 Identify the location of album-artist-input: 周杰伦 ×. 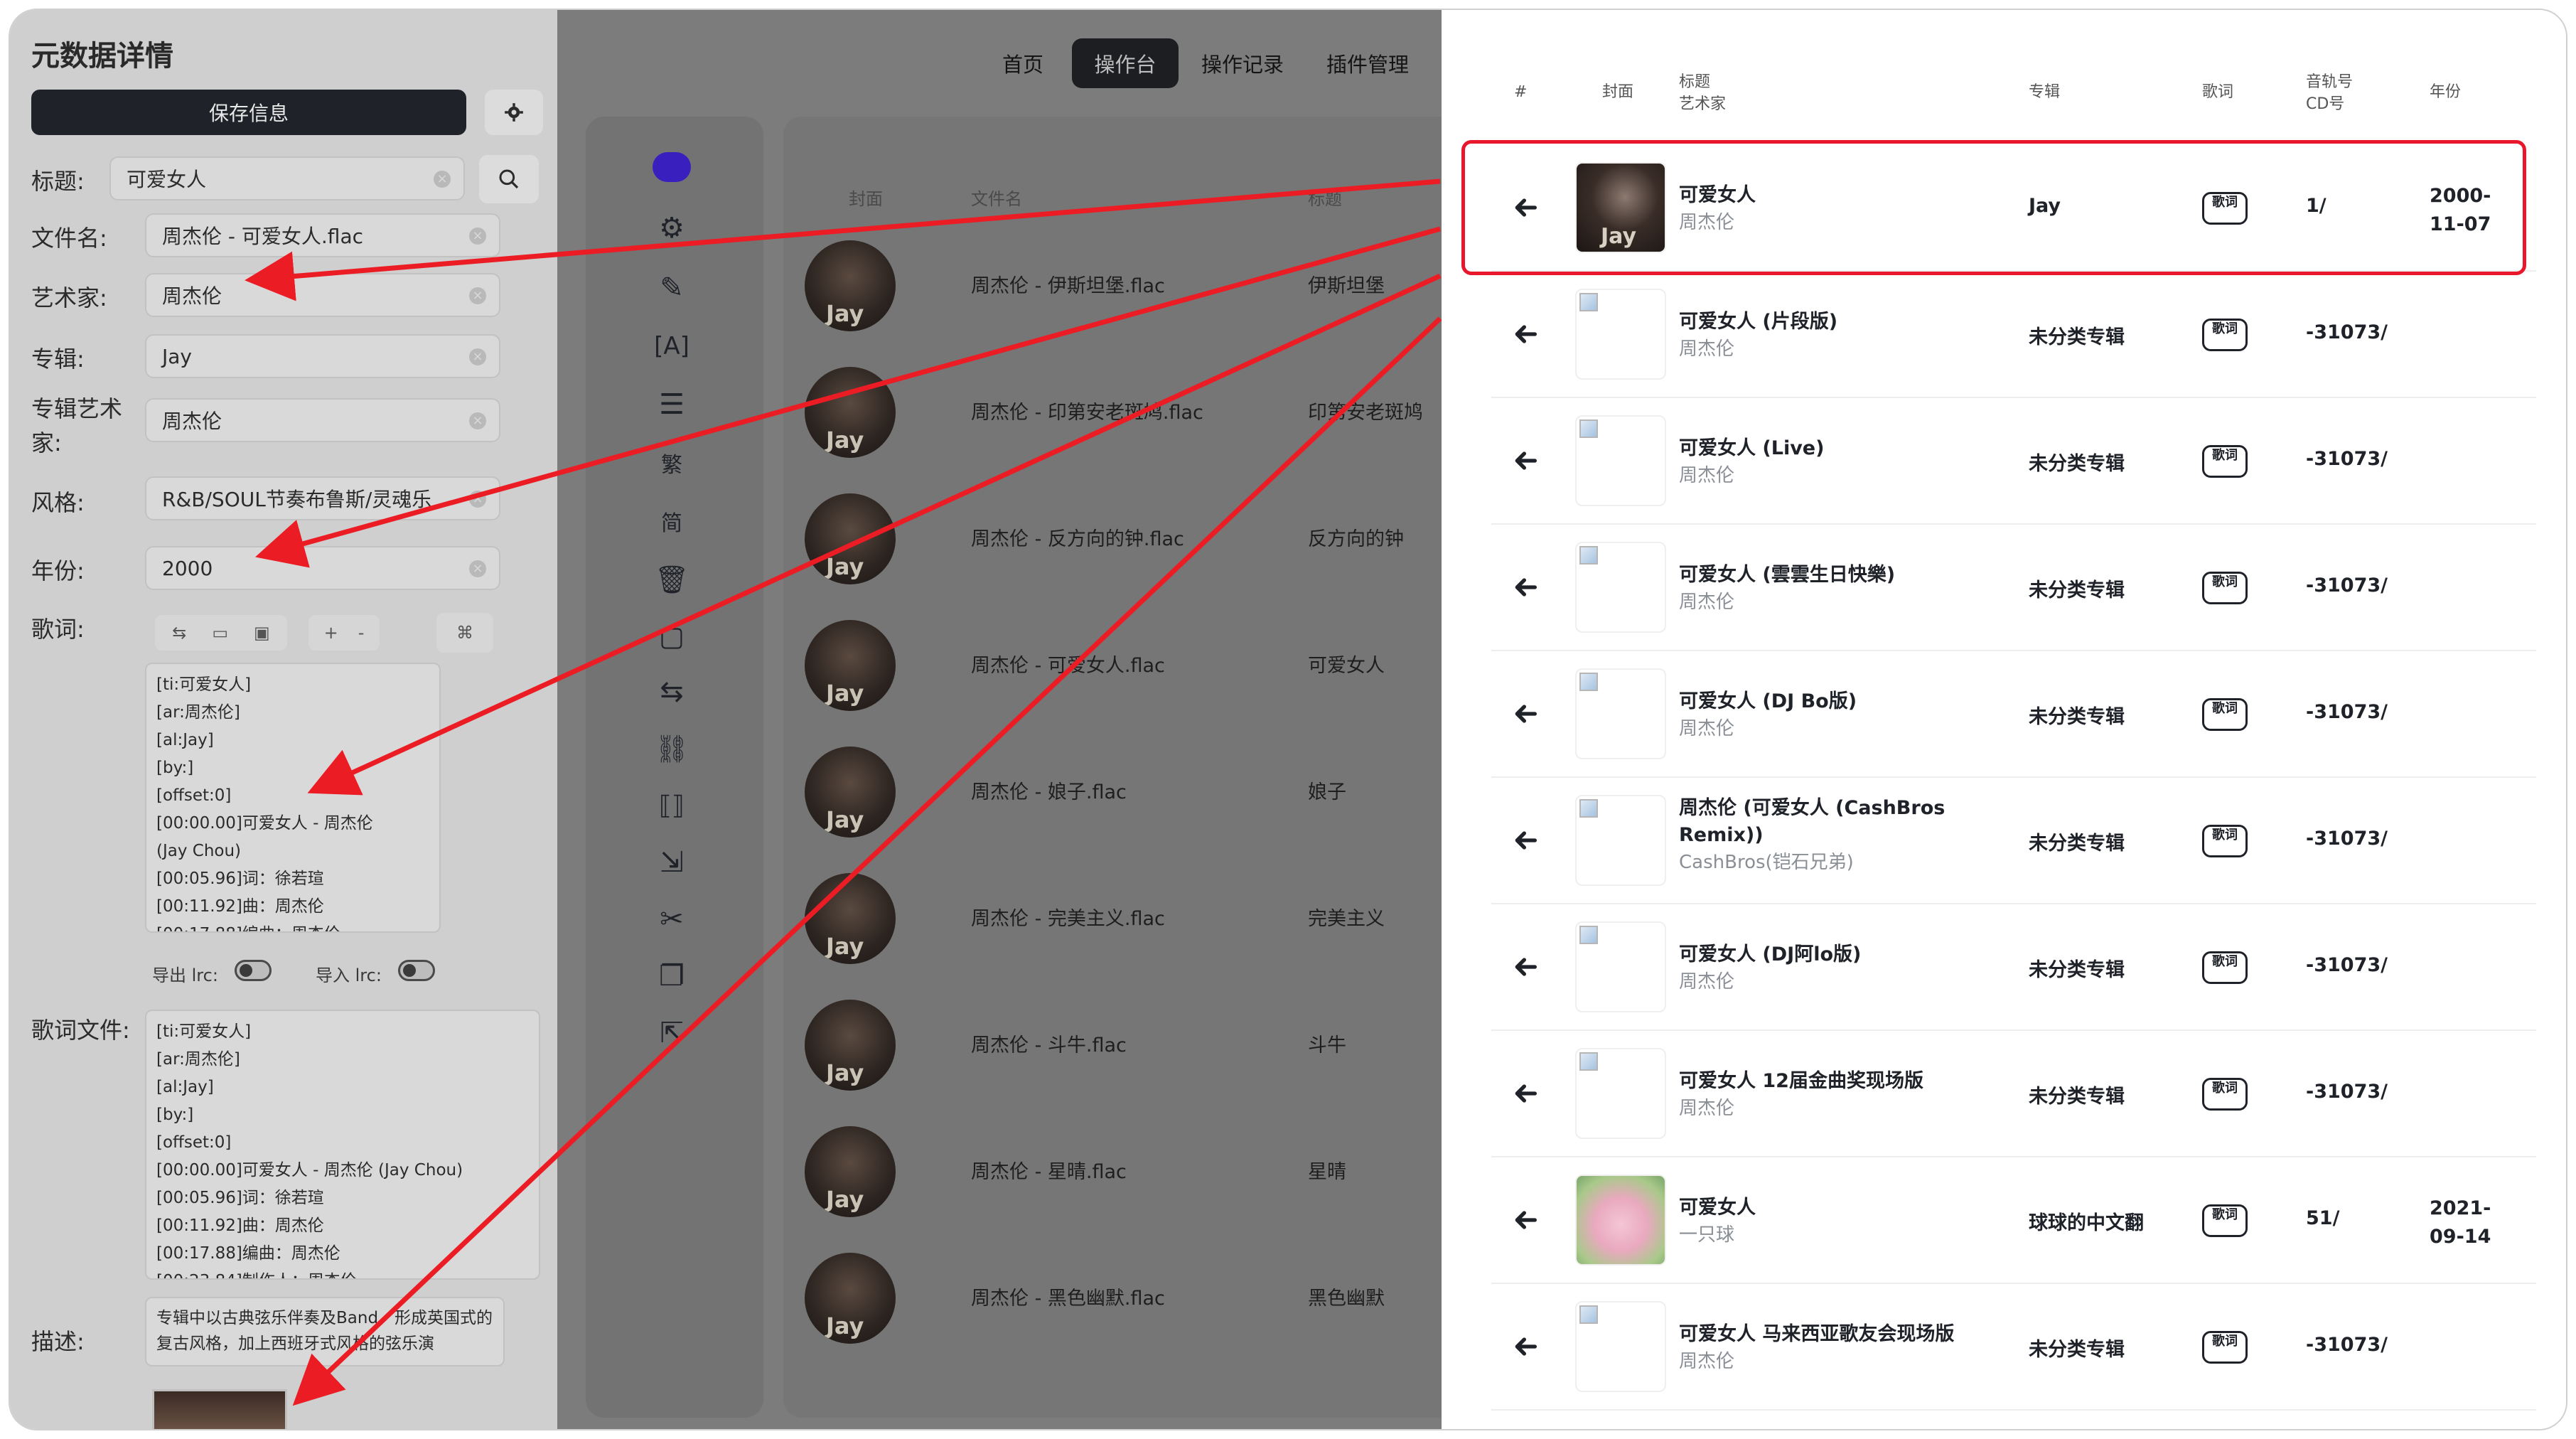
(322, 420).